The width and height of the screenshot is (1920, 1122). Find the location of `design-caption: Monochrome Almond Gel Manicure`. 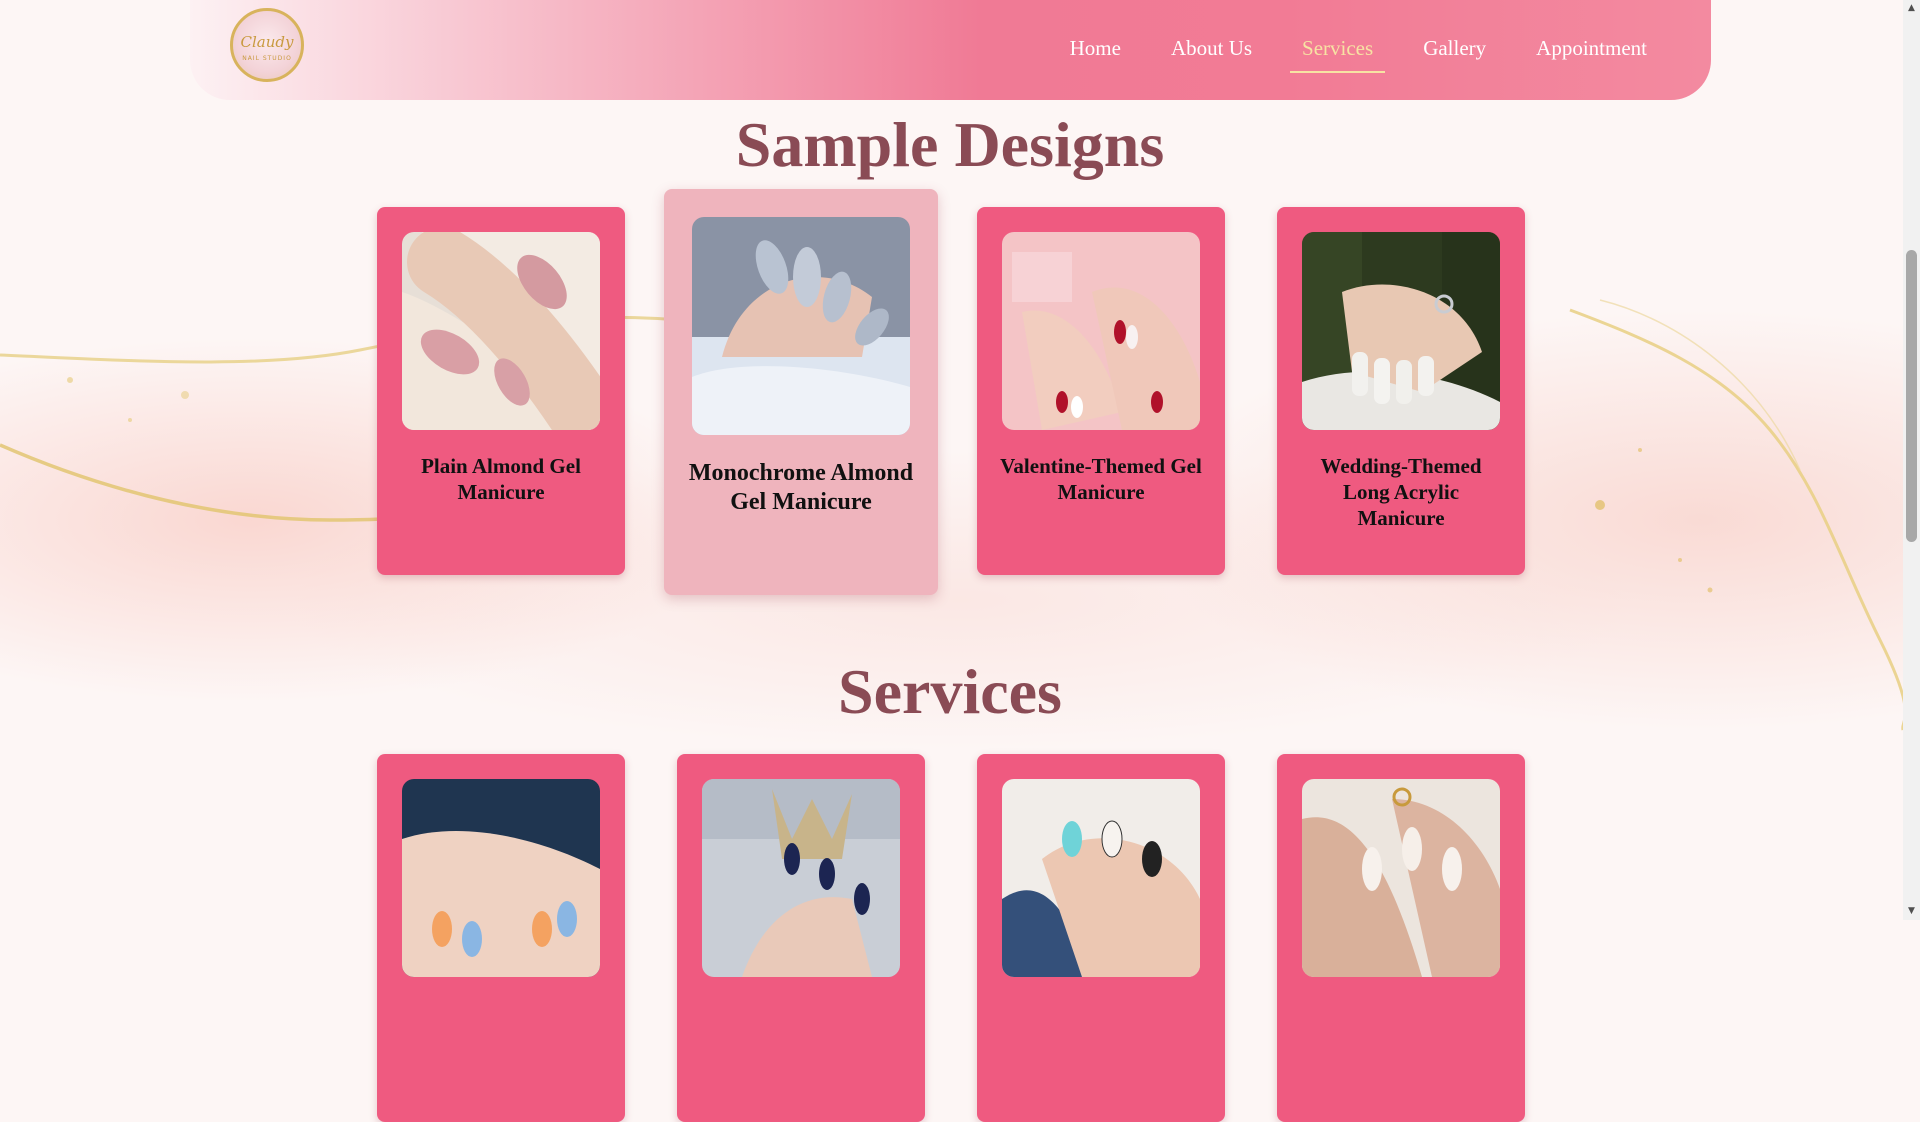

design-caption: Monochrome Almond Gel Manicure is located at coordinates (801, 487).